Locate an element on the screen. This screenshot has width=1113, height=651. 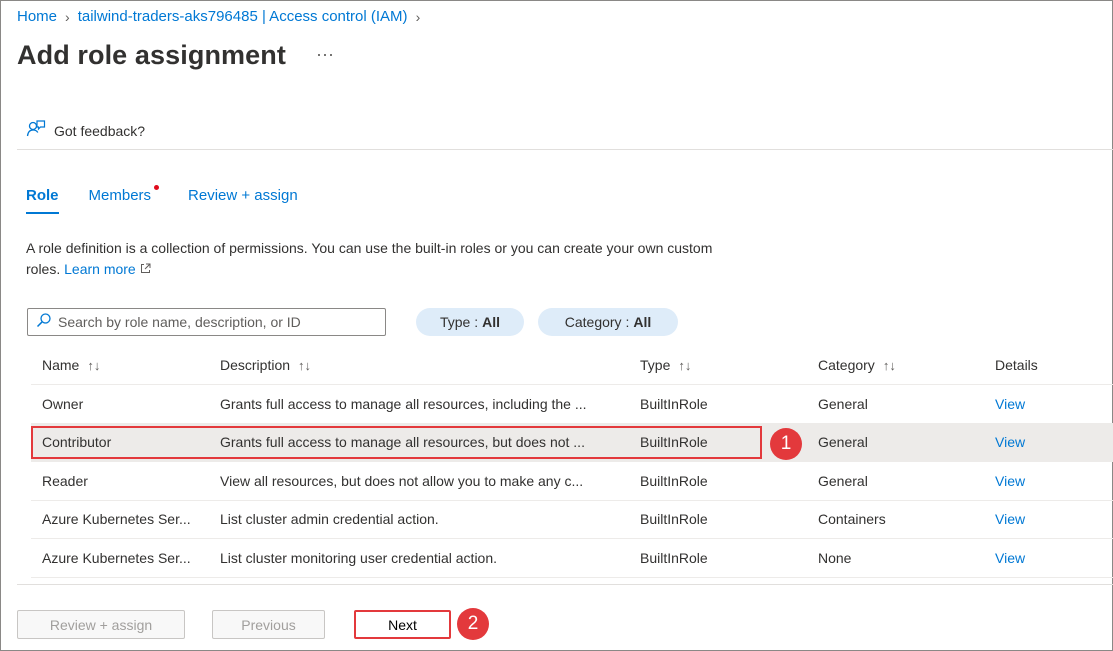
type-filter-pill: Type : All is located at coordinates (470, 322).